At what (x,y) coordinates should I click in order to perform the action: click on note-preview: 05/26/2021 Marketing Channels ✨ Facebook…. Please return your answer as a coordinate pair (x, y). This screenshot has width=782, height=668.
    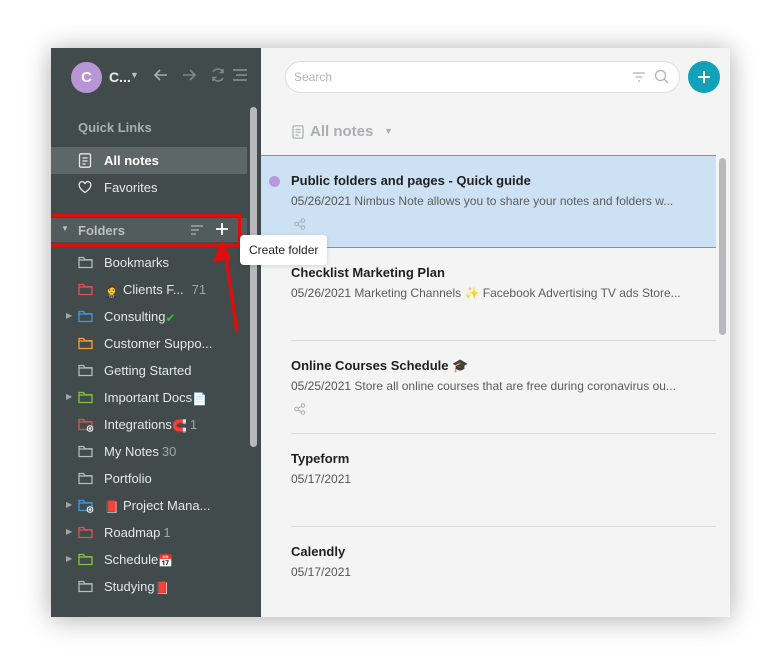
    Looking at the image, I should click on (486, 293).